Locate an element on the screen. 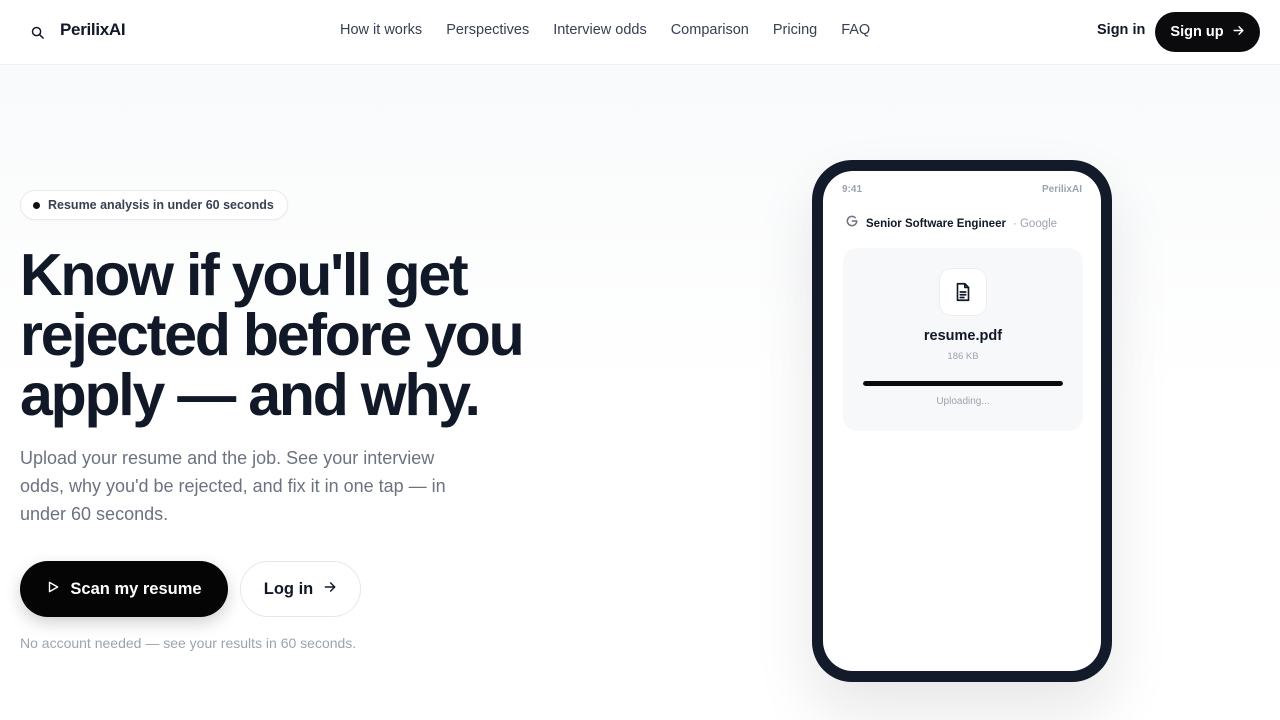 This screenshot has height=720, width=1280. upload-progress-bar is located at coordinates (963, 383).